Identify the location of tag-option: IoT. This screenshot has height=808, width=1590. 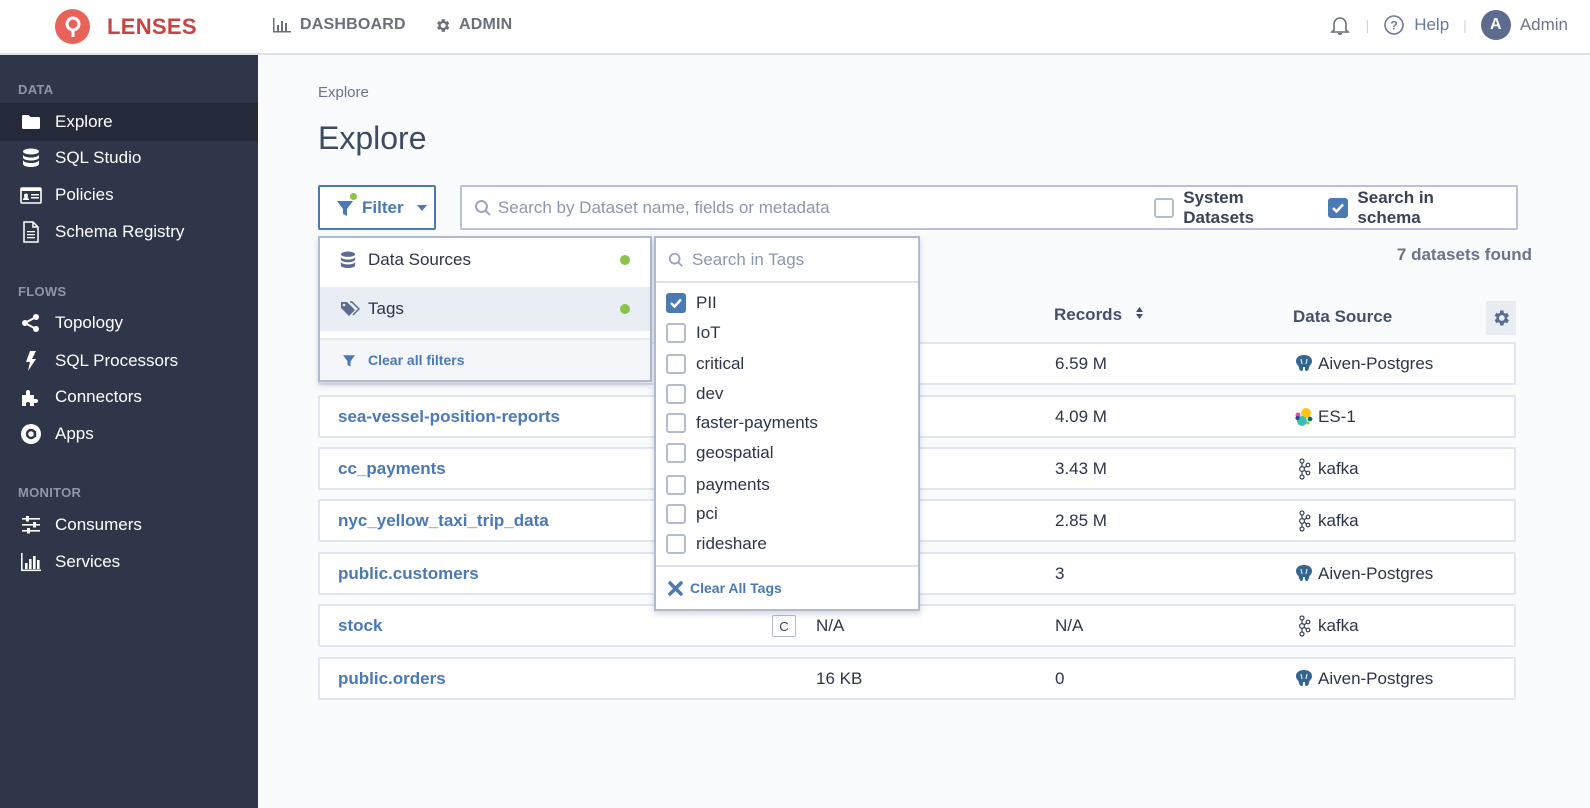
(693, 333).